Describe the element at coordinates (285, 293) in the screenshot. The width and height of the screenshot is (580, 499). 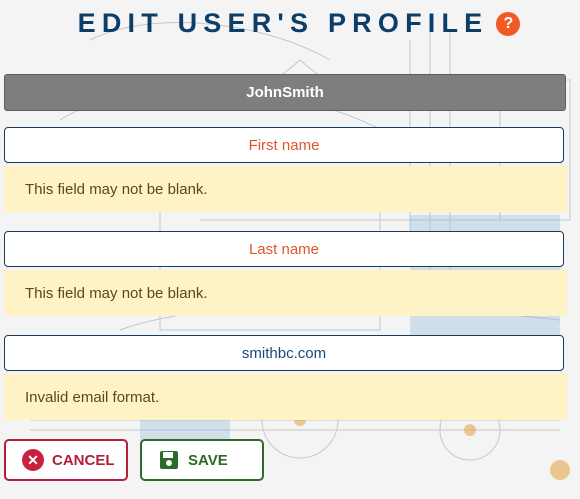
I see `last-name-error: This field may not be blank.` at that location.